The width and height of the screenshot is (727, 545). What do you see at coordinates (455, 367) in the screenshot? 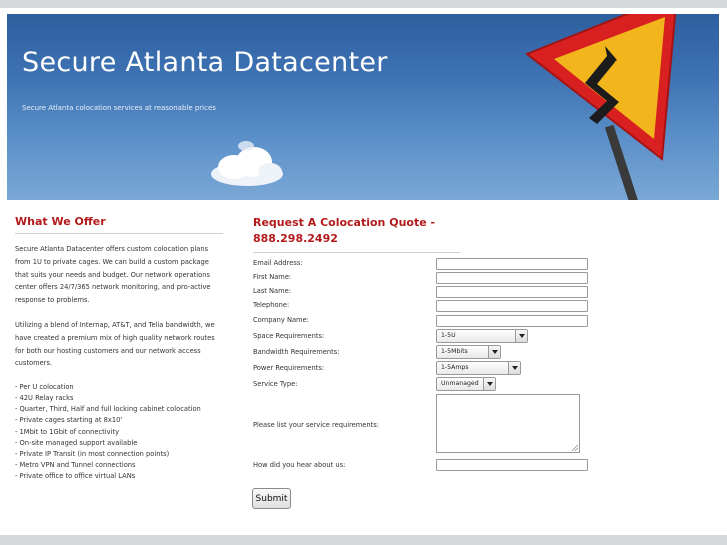
I see `power-select-value: 1-5Amps` at bounding box center [455, 367].